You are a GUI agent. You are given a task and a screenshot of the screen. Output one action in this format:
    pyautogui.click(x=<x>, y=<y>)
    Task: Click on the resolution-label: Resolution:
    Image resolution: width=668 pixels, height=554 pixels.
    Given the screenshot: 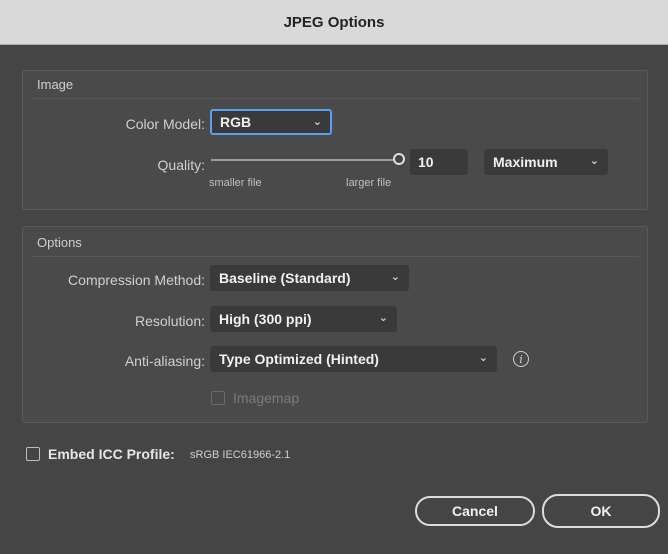 What is the action you would take?
    pyautogui.click(x=169, y=321)
    